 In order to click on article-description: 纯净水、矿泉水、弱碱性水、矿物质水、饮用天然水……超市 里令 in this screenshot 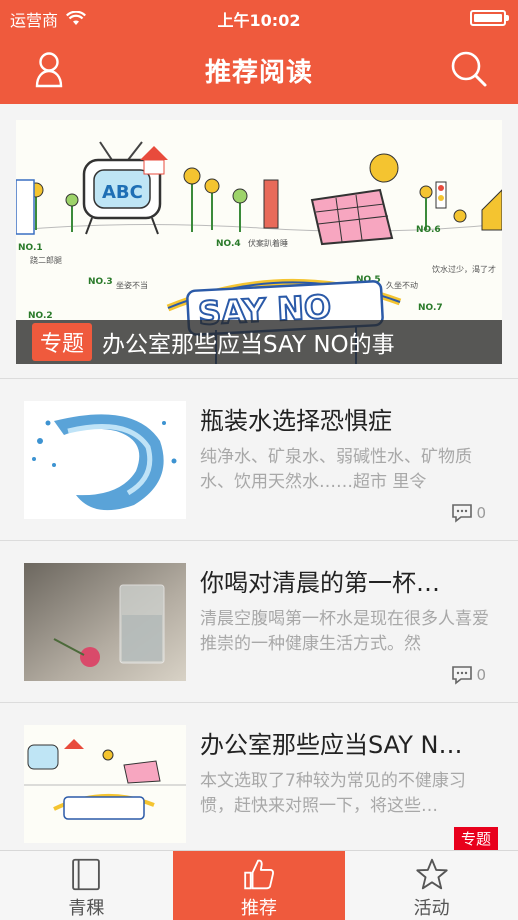, I will do `click(336, 469)`.